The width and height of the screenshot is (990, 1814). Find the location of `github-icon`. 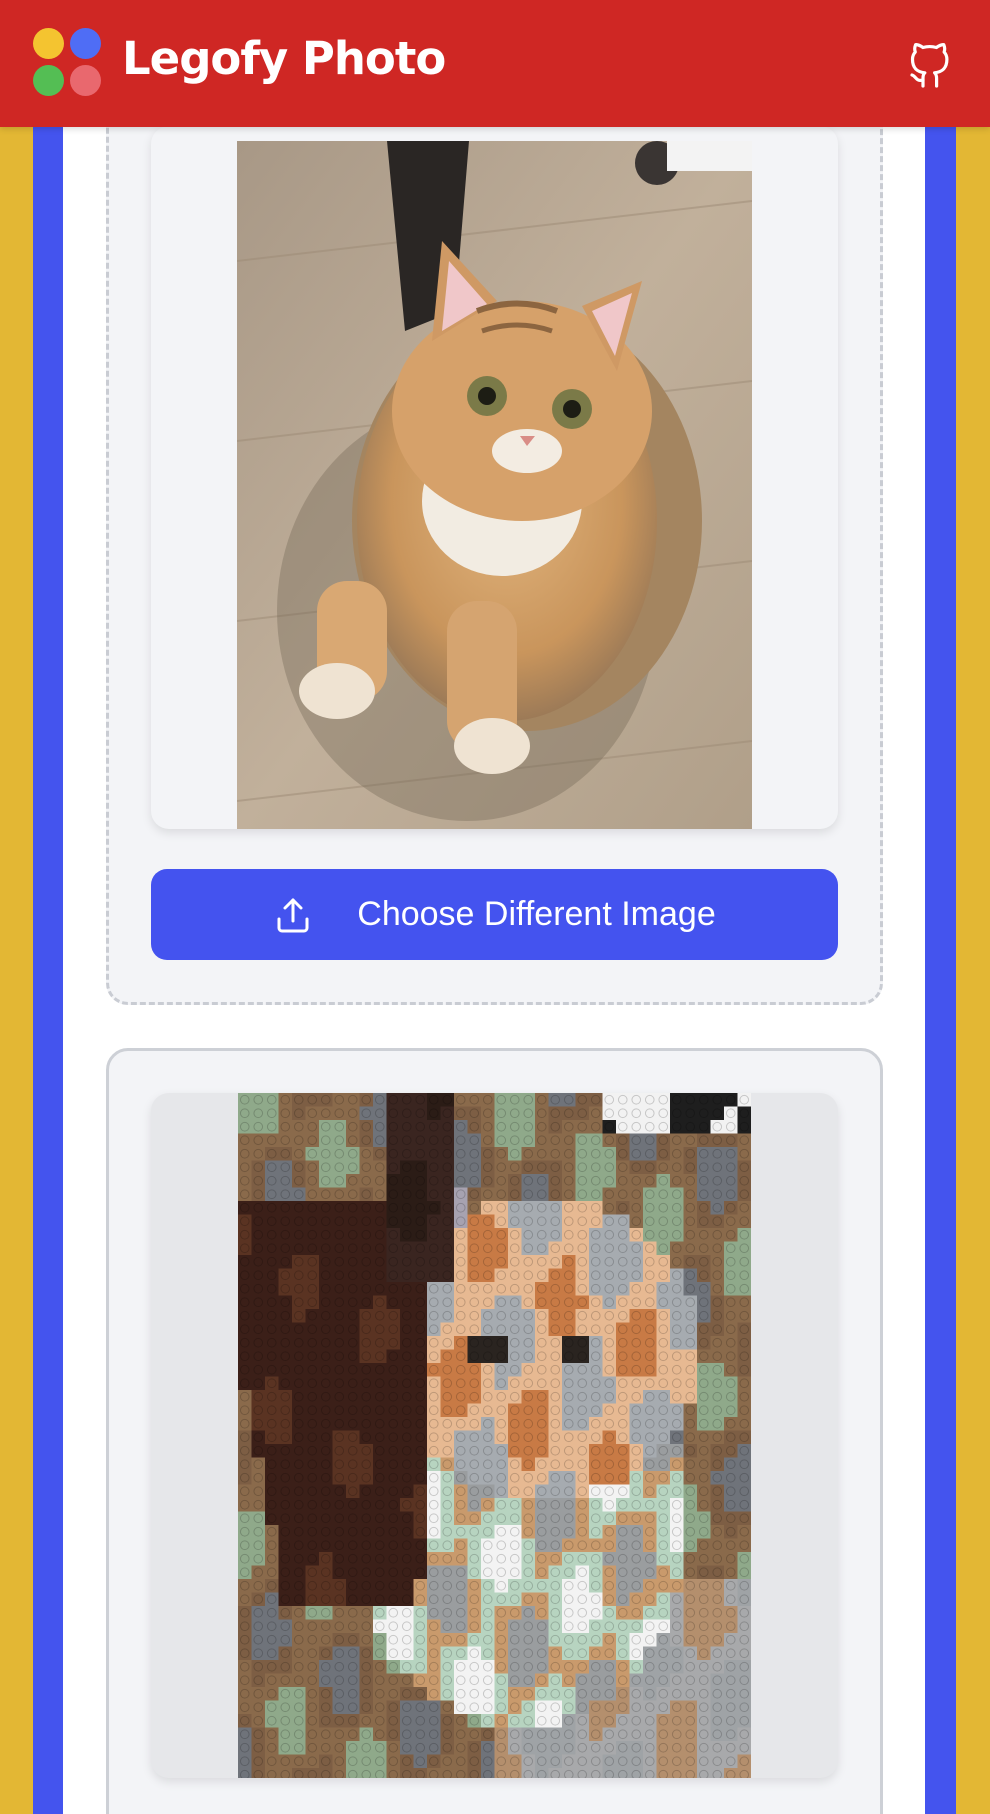

github-icon is located at coordinates (930, 62).